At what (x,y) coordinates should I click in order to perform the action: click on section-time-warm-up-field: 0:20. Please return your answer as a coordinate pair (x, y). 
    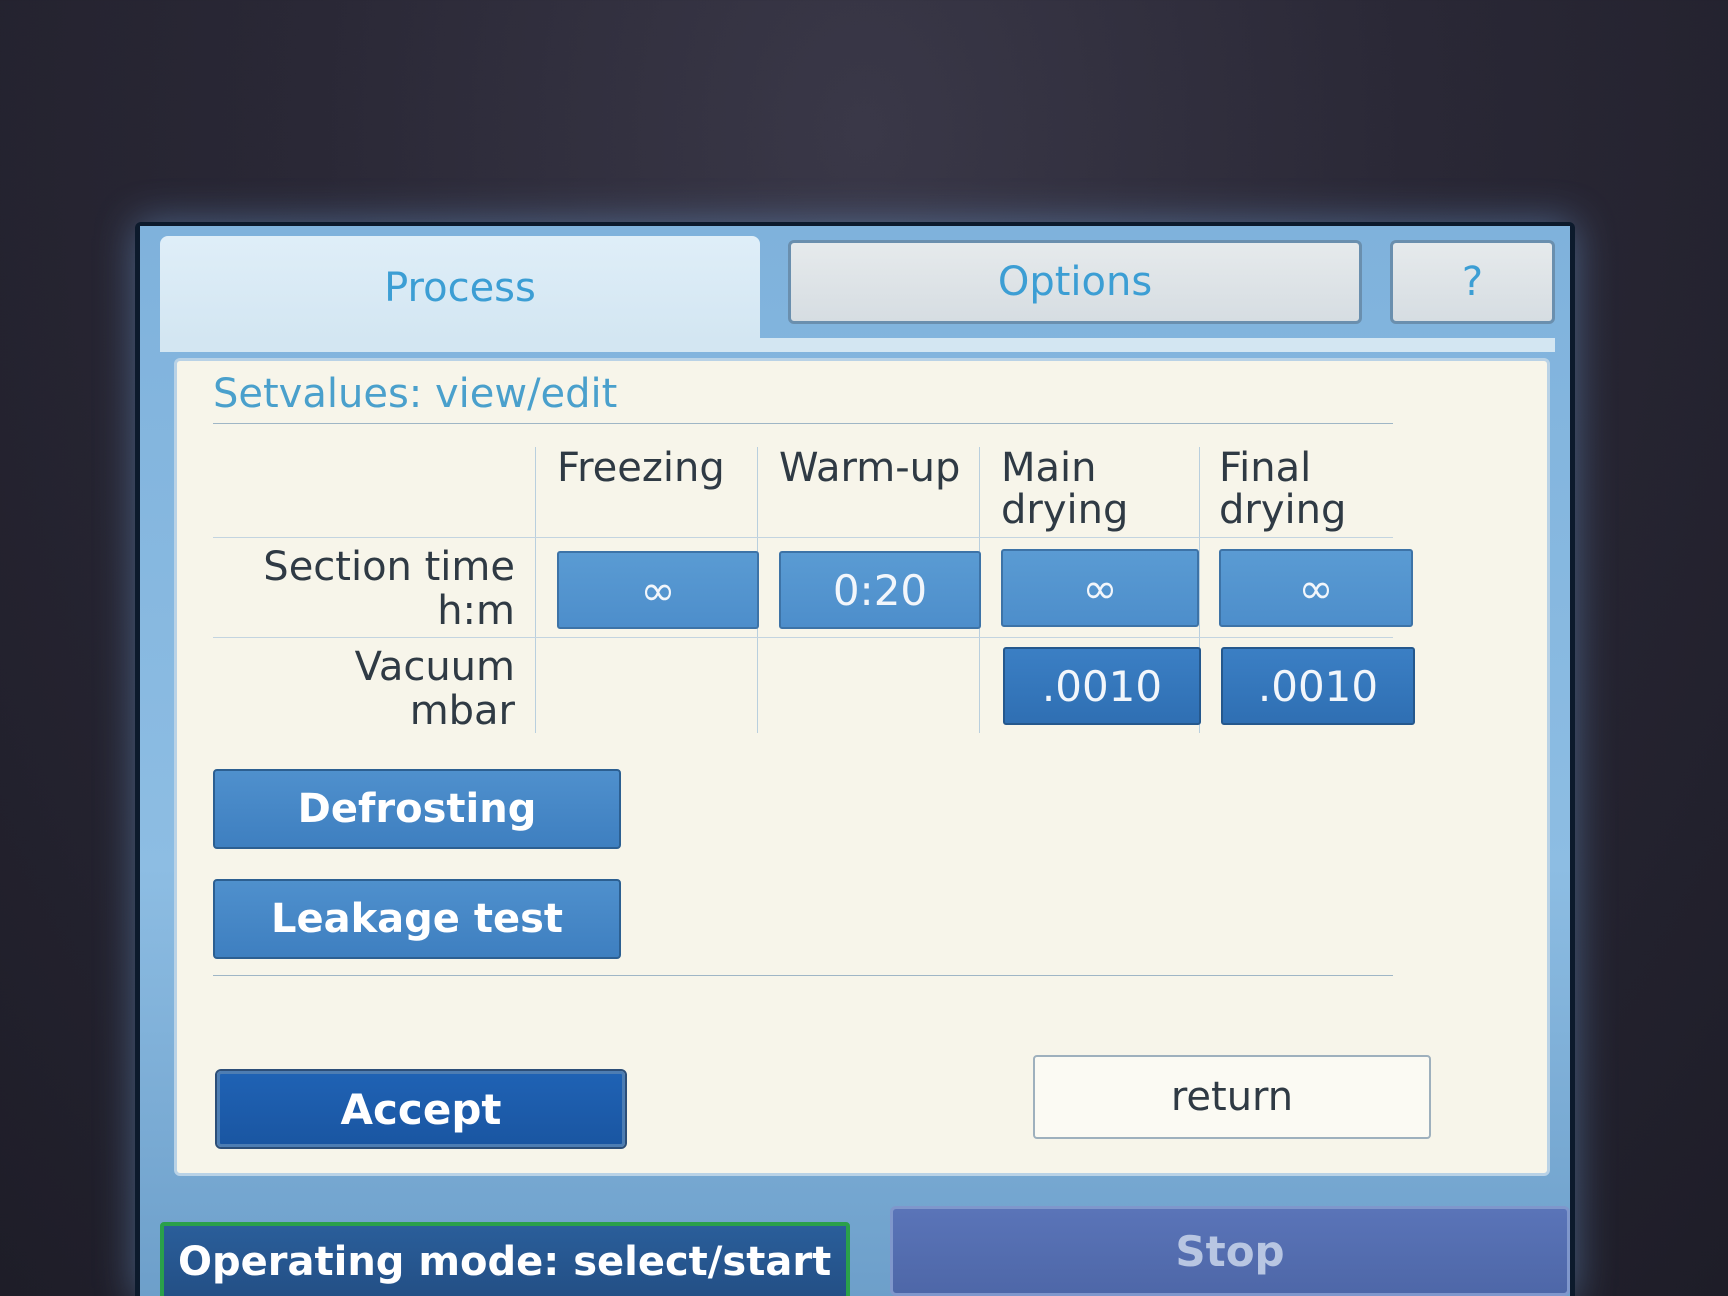
    Looking at the image, I should click on (880, 590).